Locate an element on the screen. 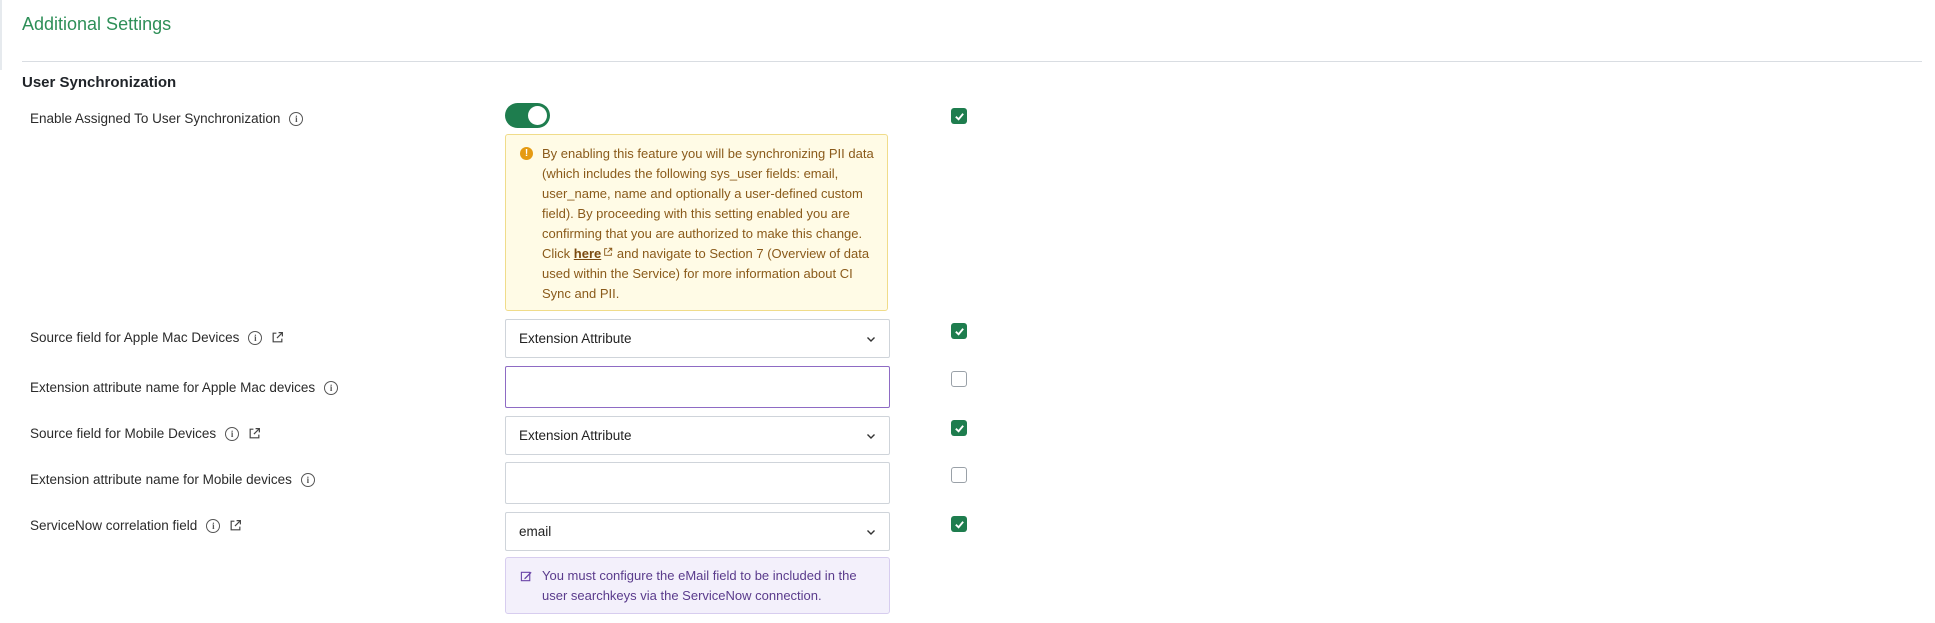  page-title: Additional Settings is located at coordinates (97, 24).